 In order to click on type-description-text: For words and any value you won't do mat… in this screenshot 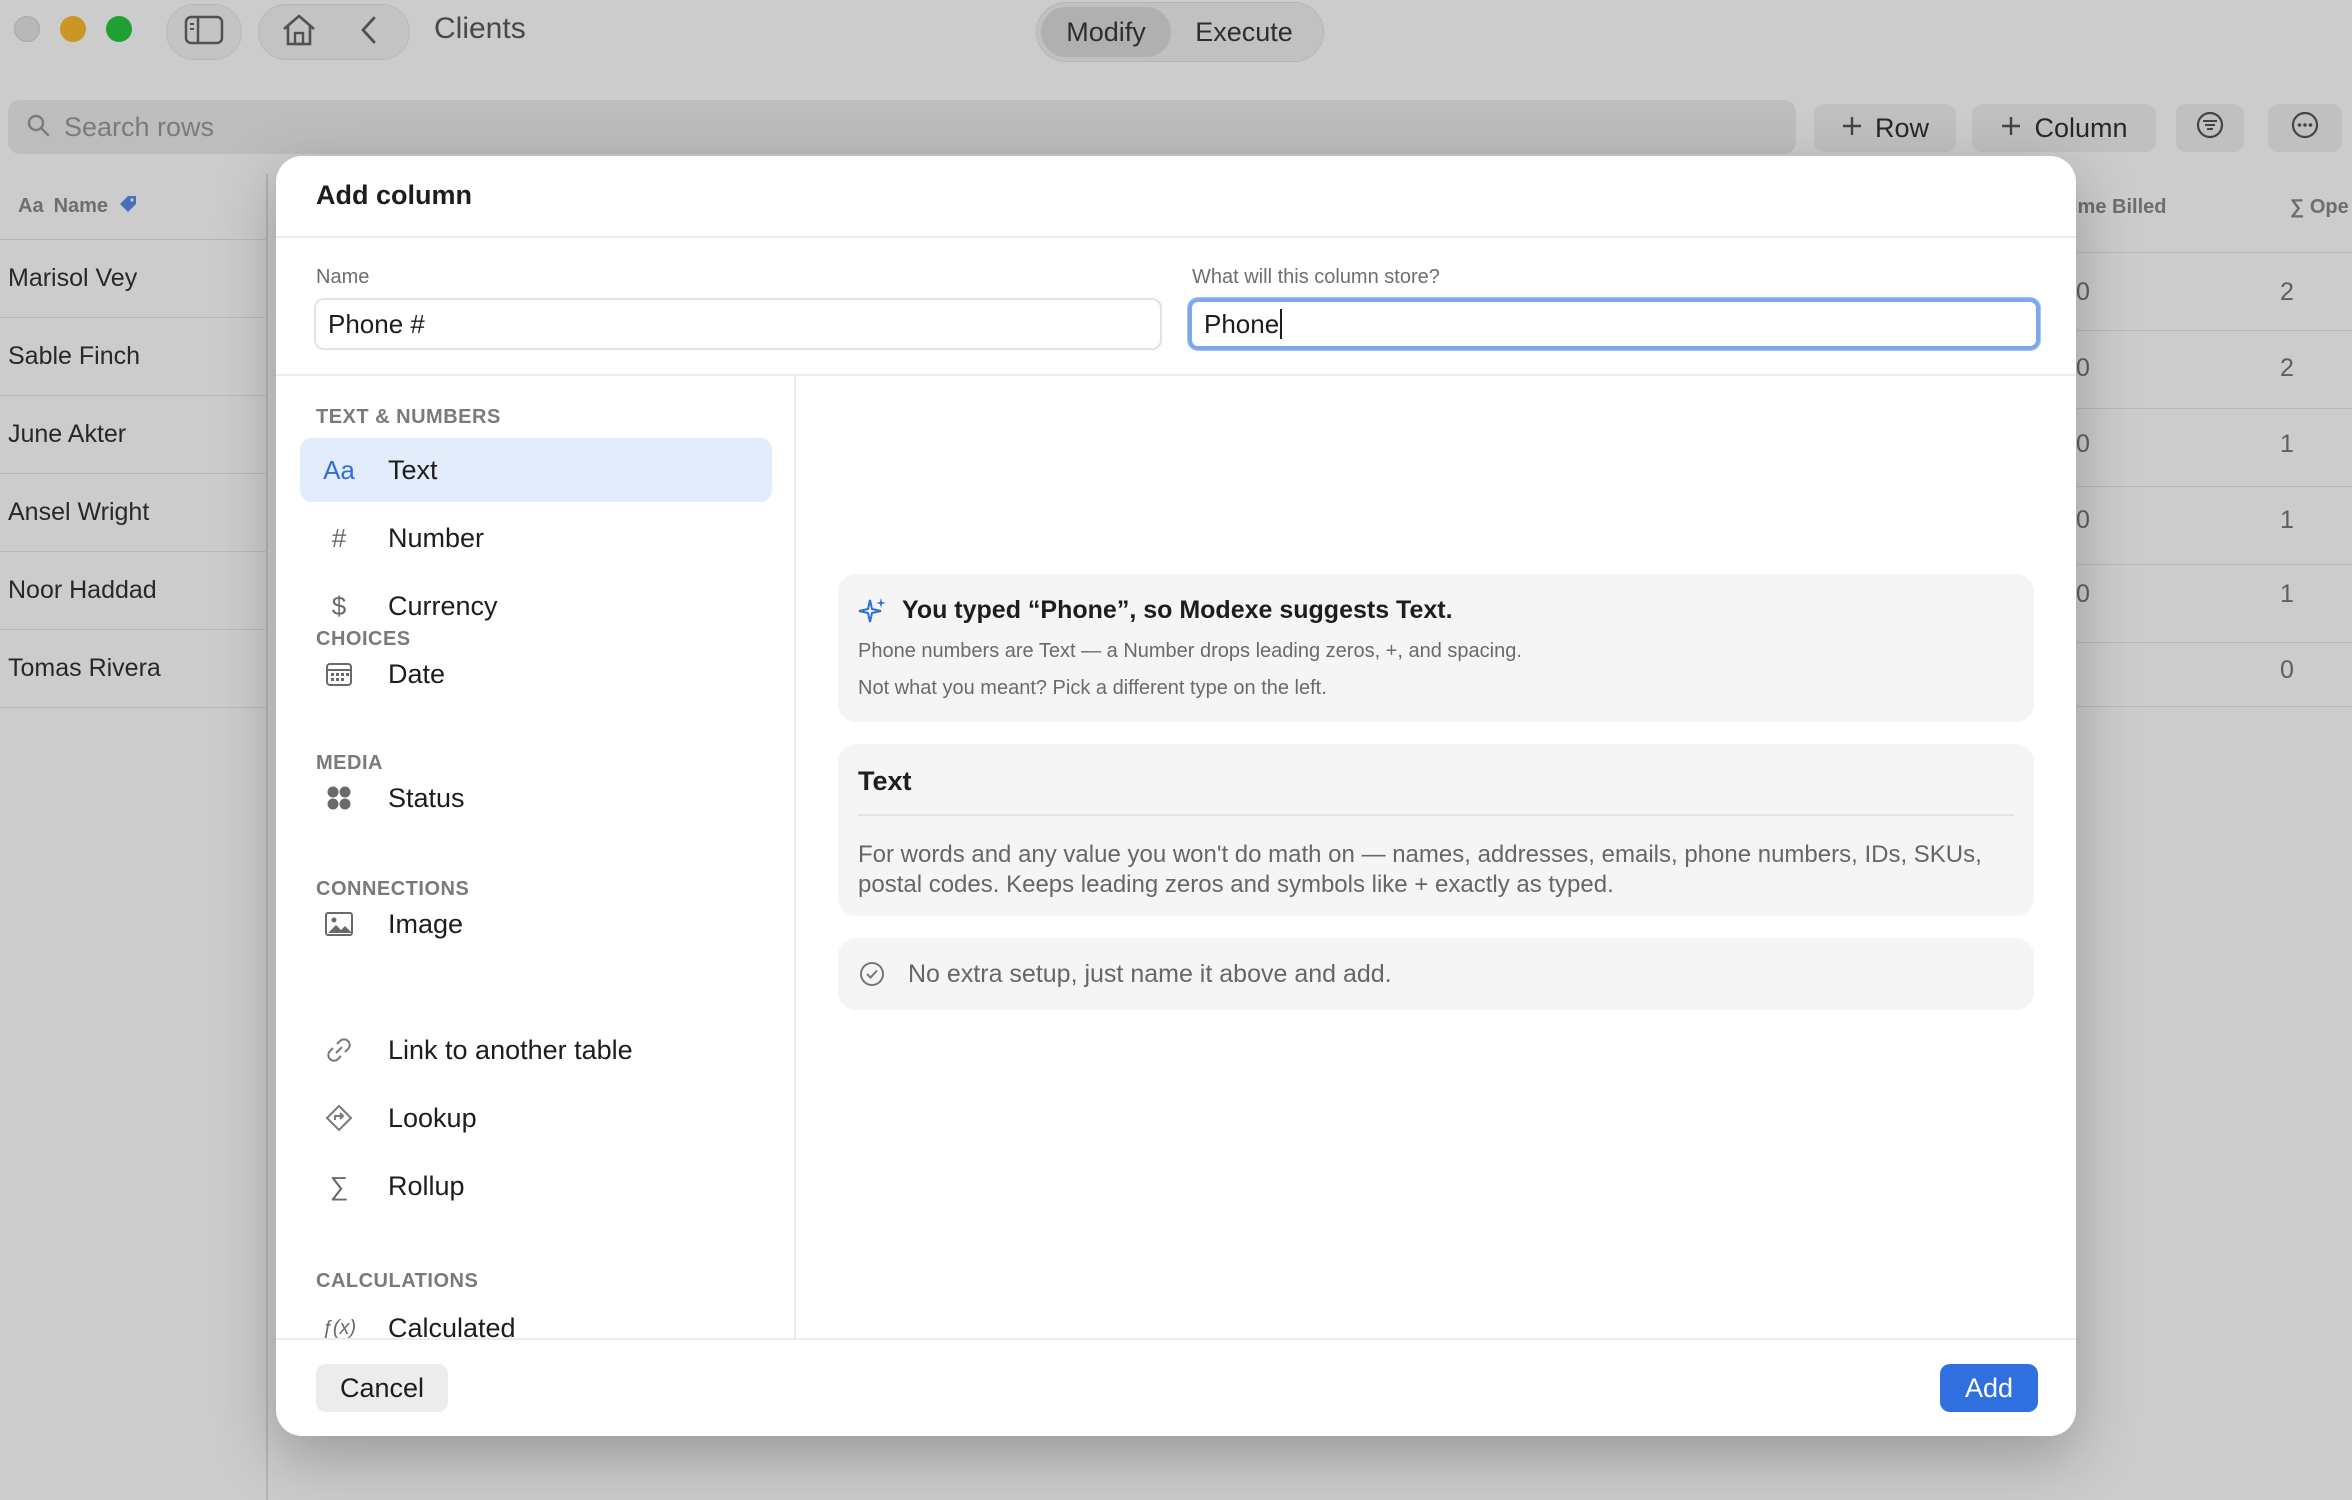, I will do `click(1420, 869)`.